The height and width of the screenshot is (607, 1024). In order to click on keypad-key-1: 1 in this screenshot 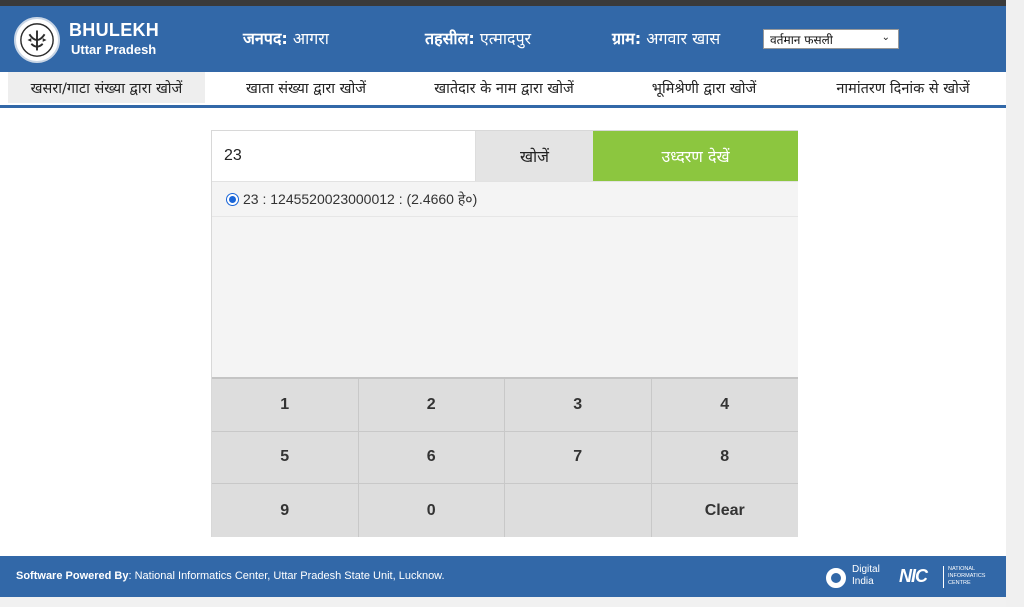, I will do `click(285, 405)`.